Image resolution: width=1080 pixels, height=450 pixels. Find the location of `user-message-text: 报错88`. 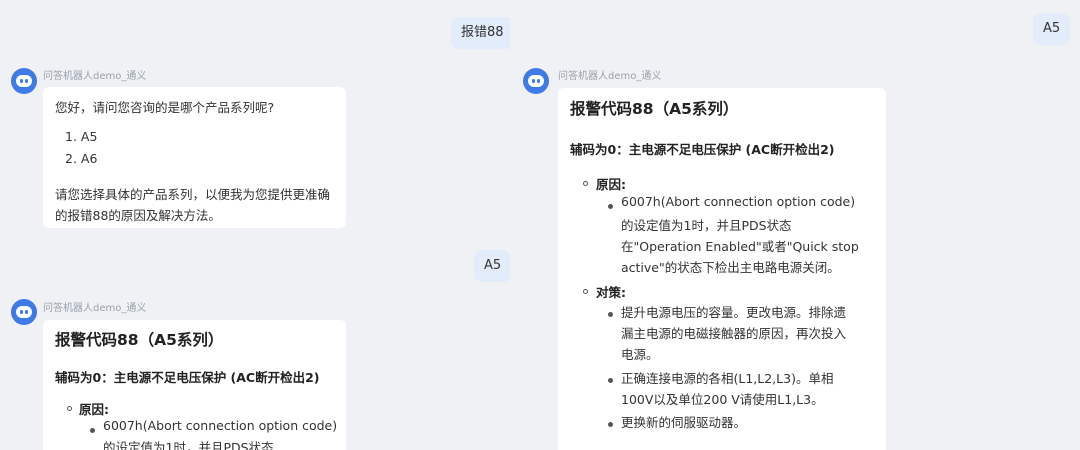

user-message-text: 报错88 is located at coordinates (482, 32).